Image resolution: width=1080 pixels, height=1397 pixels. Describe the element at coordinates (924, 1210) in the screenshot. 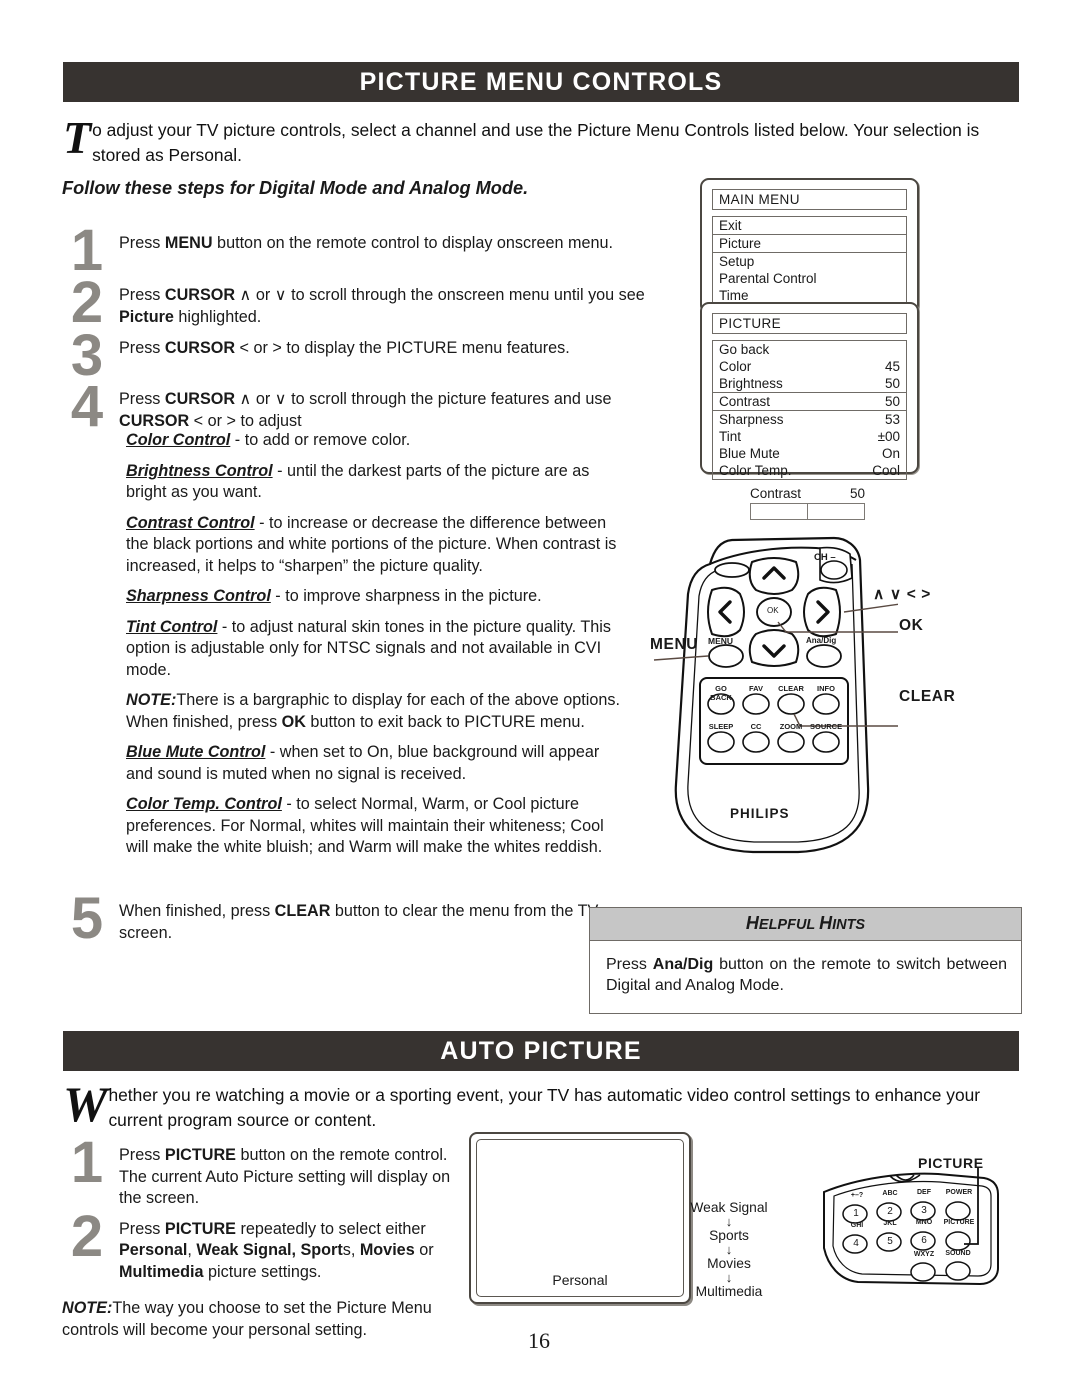

I see `keypad-key-3: 3` at that location.